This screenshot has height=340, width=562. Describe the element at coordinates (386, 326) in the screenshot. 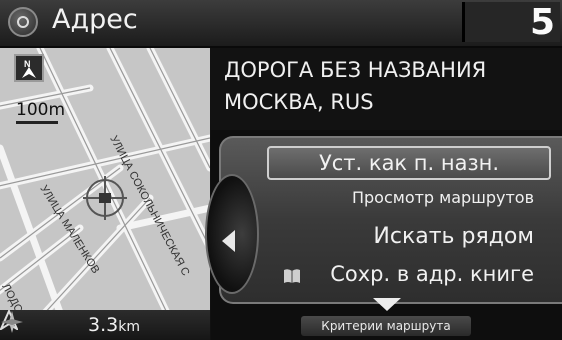

I see `route-criteria-button: Критерии маршрута` at that location.